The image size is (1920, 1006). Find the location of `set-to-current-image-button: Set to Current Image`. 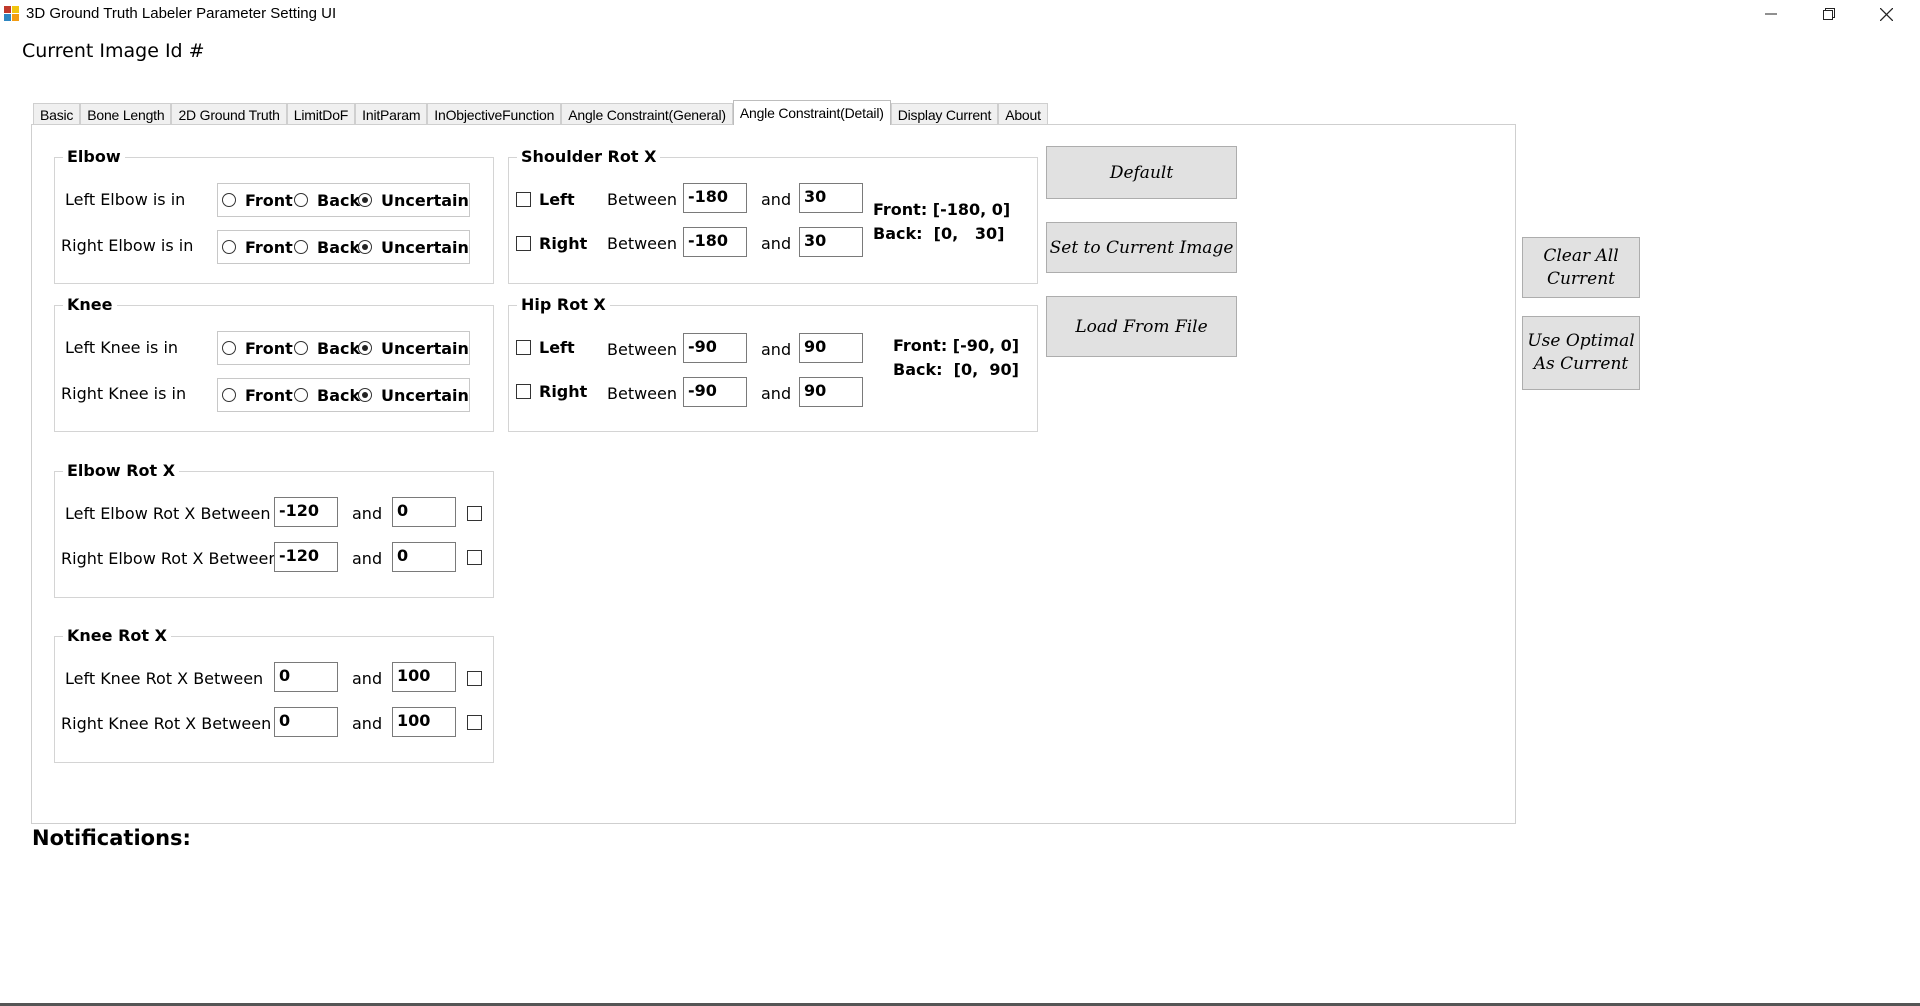

set-to-current-image-button: Set to Current Image is located at coordinates (1141, 247).